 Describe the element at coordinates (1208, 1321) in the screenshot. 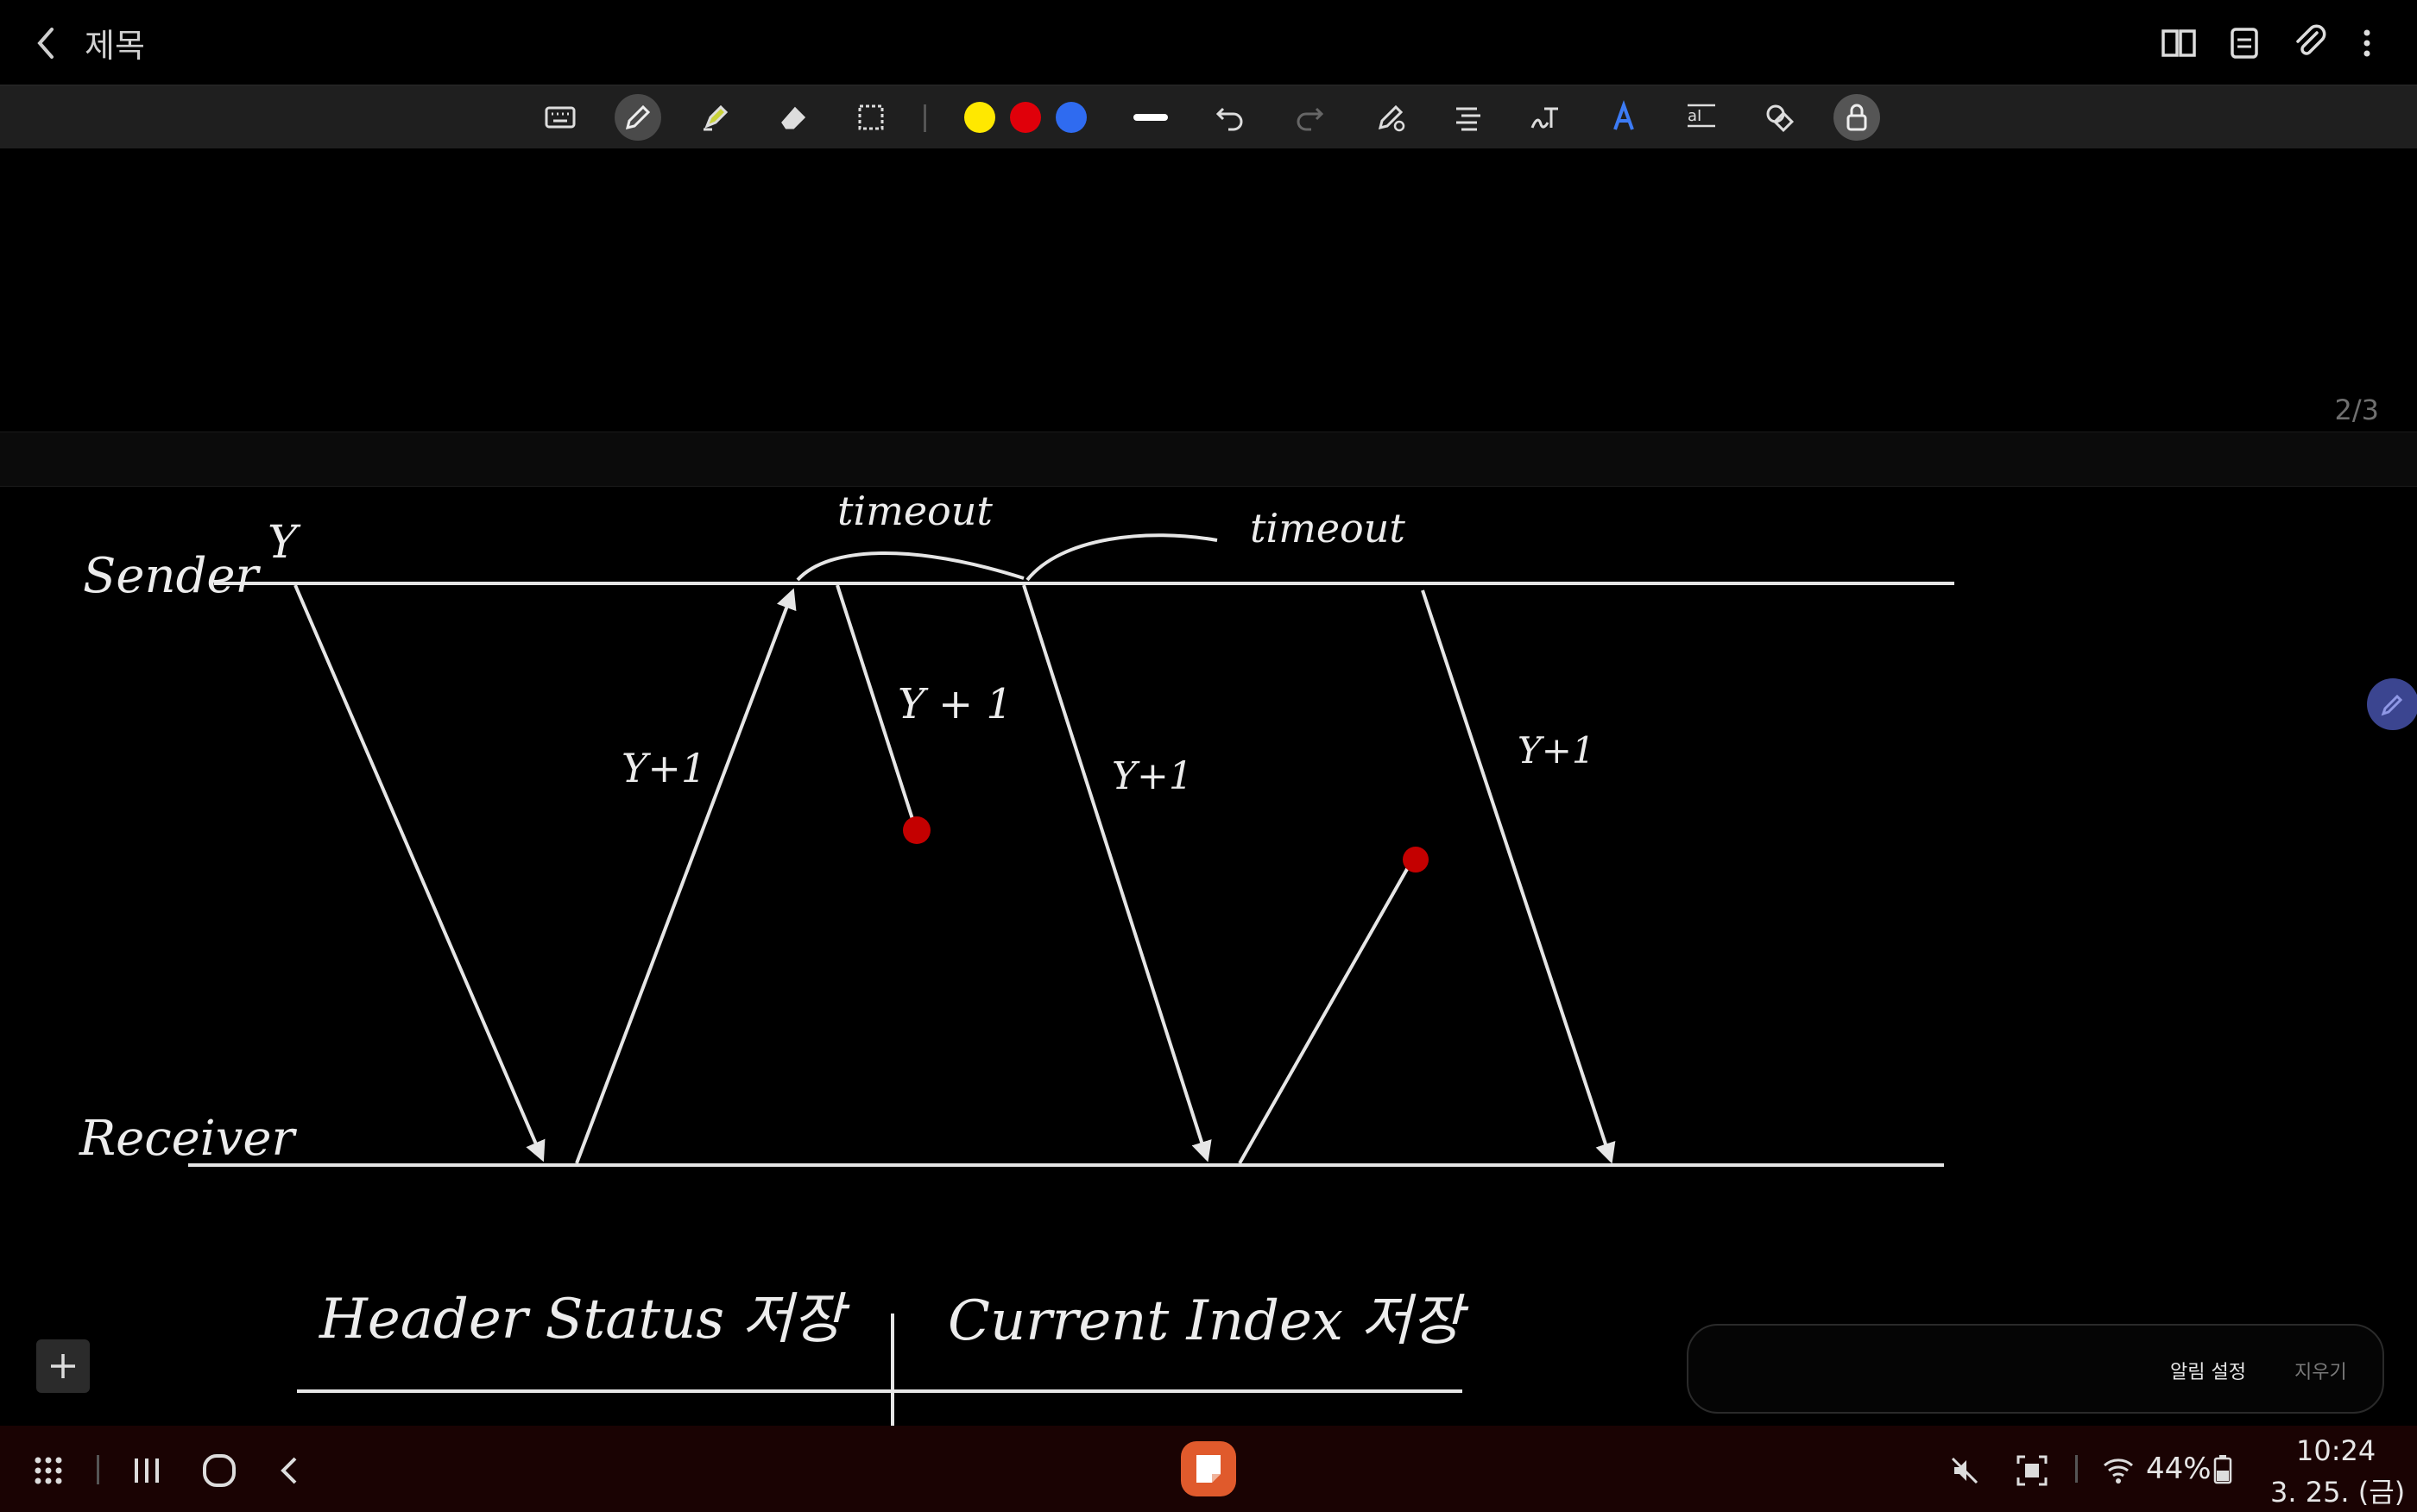

I see `current-index-label: Current Index 저장` at that location.